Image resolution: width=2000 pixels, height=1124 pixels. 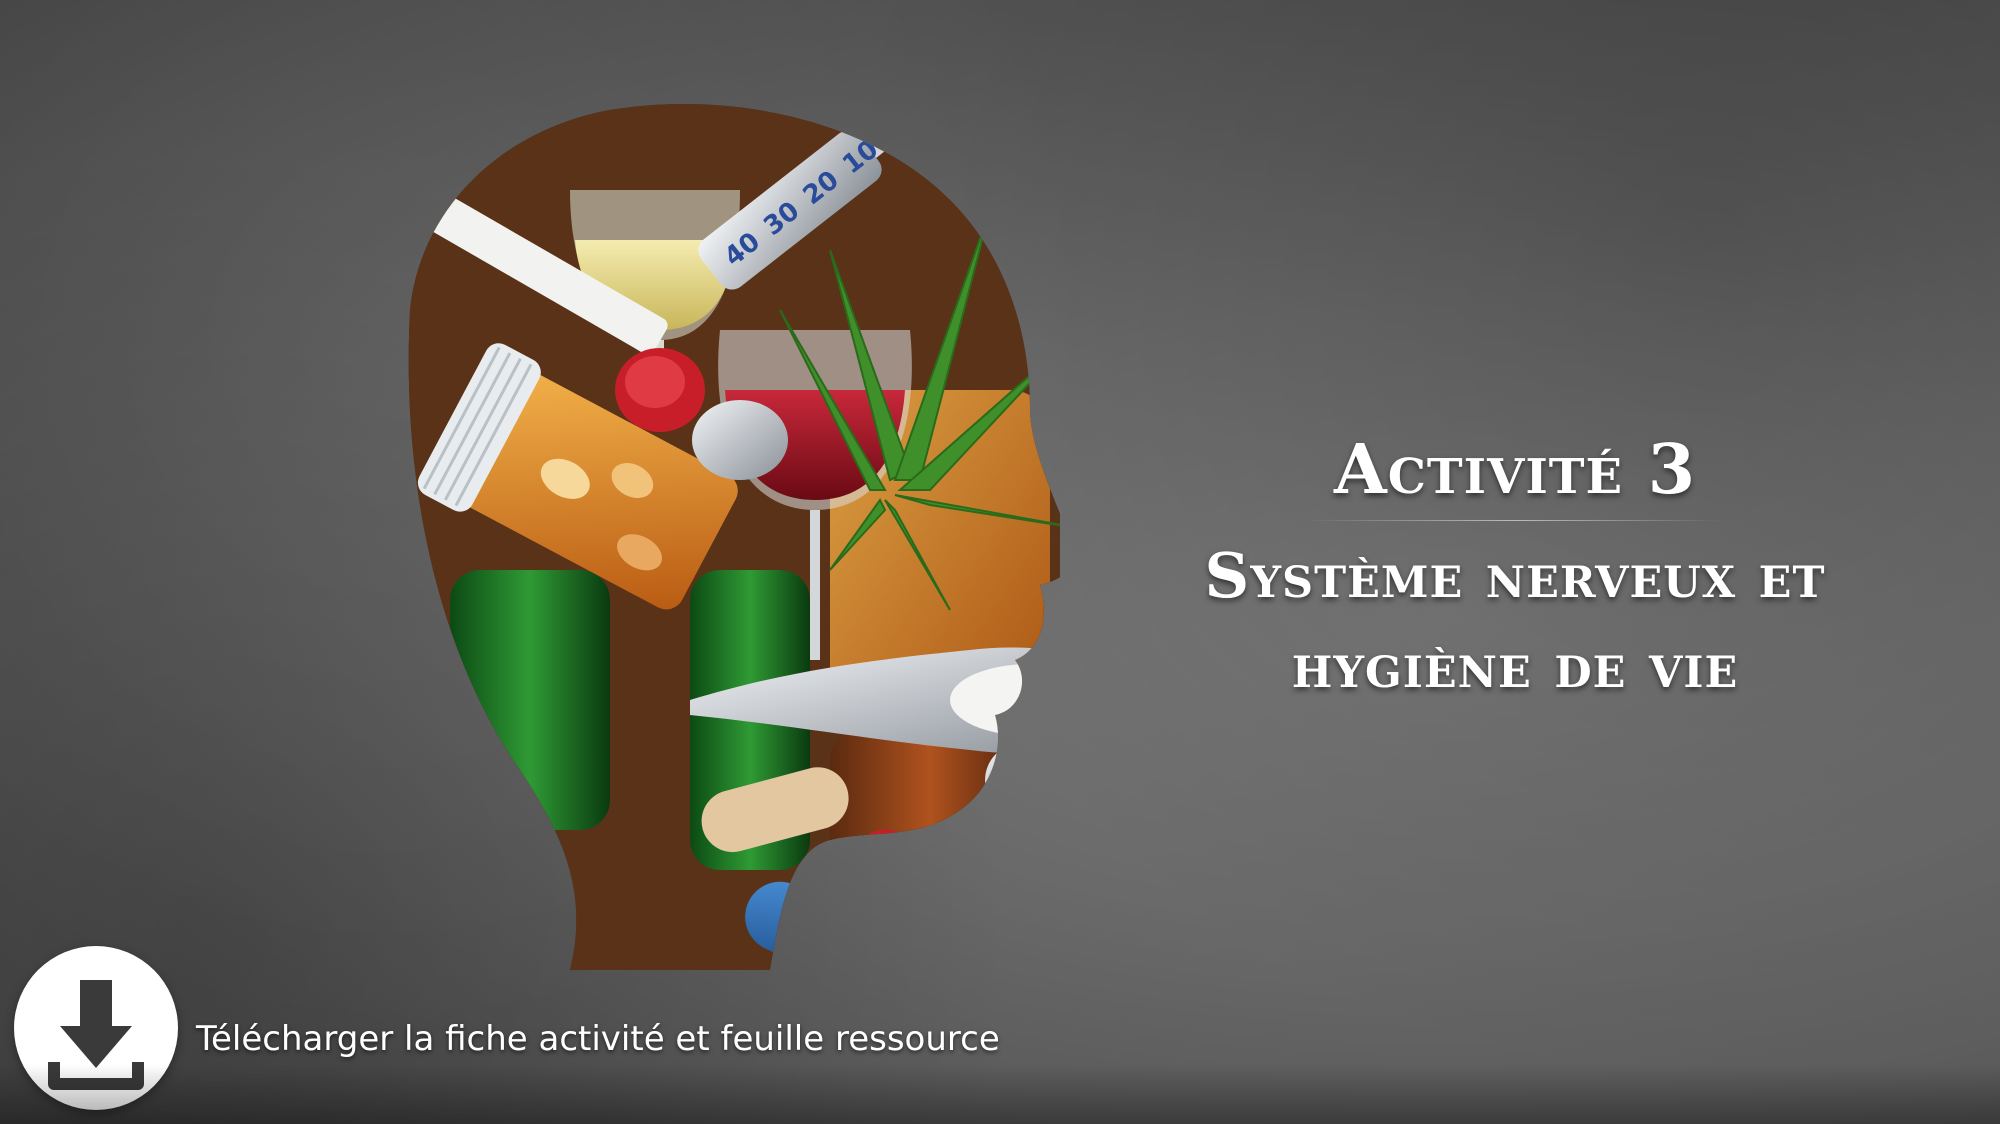 I want to click on download-button, so click(x=96, y=1028).